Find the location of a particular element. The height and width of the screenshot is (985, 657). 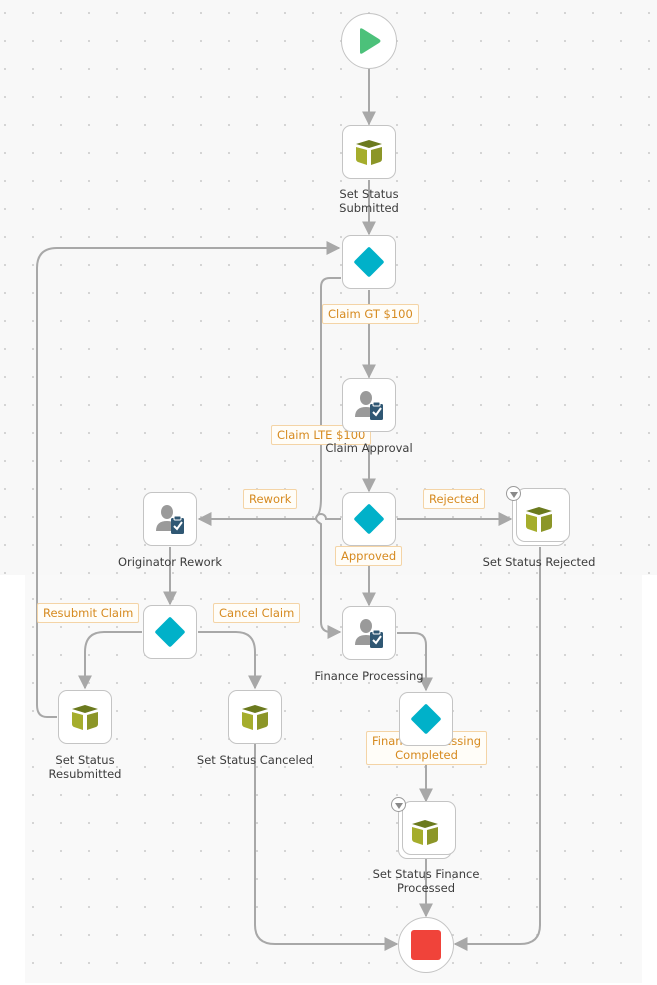

condition-resubmit-claim: Resubmit Claim is located at coordinates (88, 613).